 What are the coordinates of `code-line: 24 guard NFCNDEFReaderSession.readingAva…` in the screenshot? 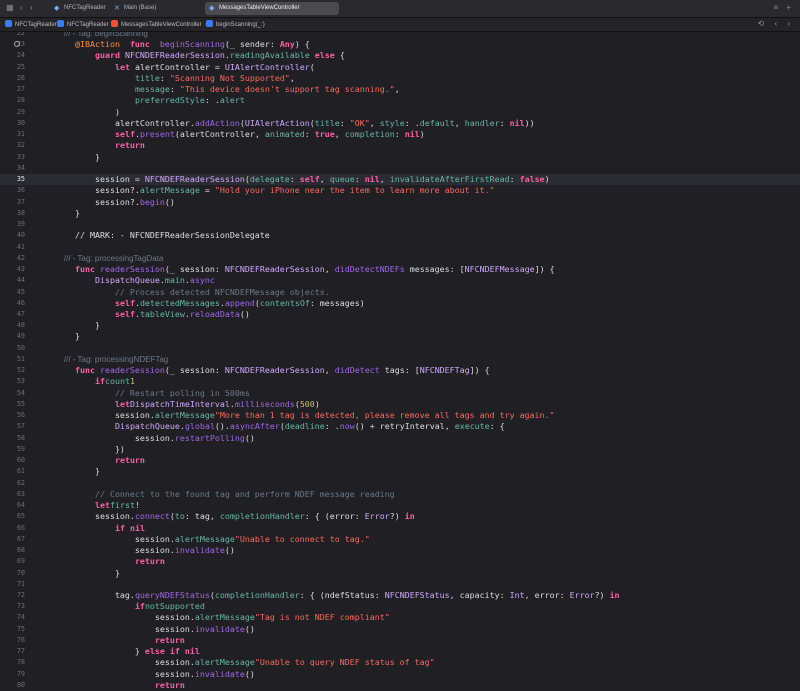 It's located at (400, 55).